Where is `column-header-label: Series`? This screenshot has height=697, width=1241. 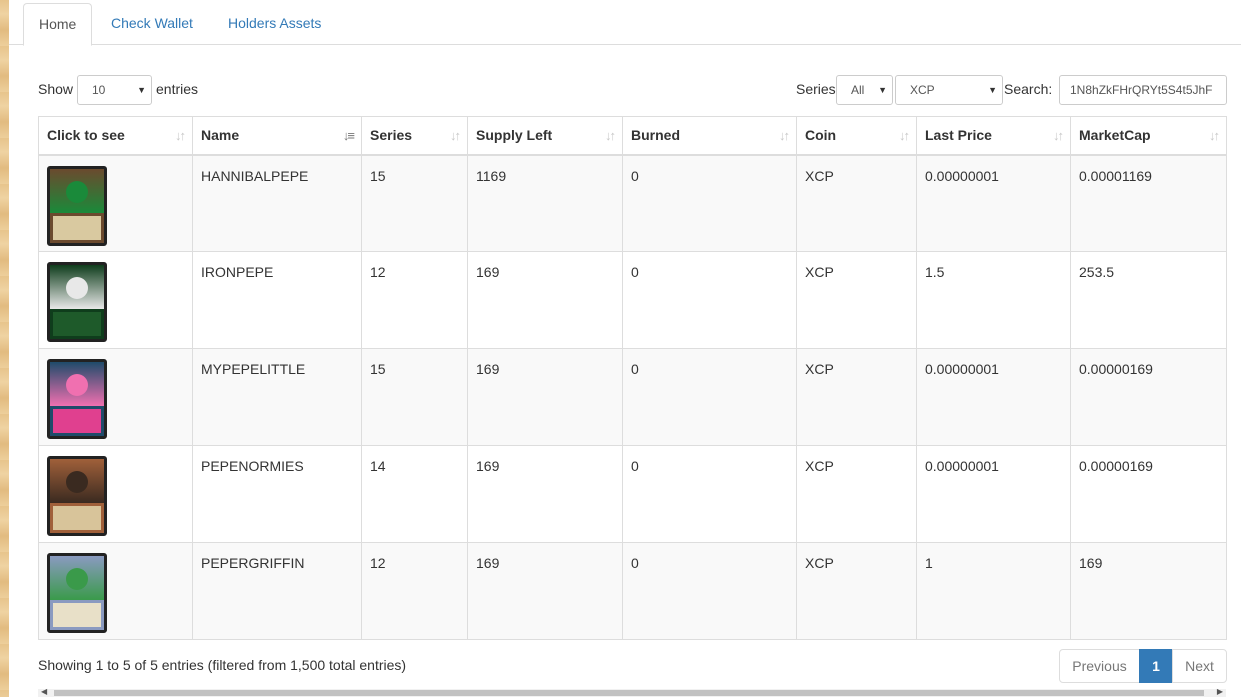 column-header-label: Series is located at coordinates (391, 135).